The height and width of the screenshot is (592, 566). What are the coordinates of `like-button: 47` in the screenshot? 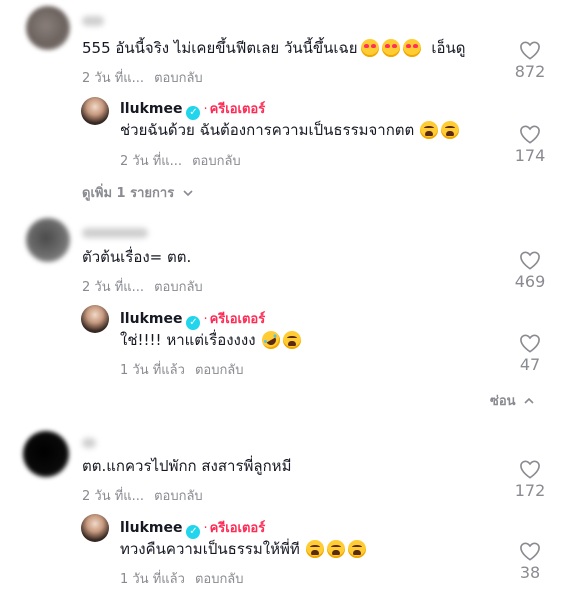 It's located at (530, 353).